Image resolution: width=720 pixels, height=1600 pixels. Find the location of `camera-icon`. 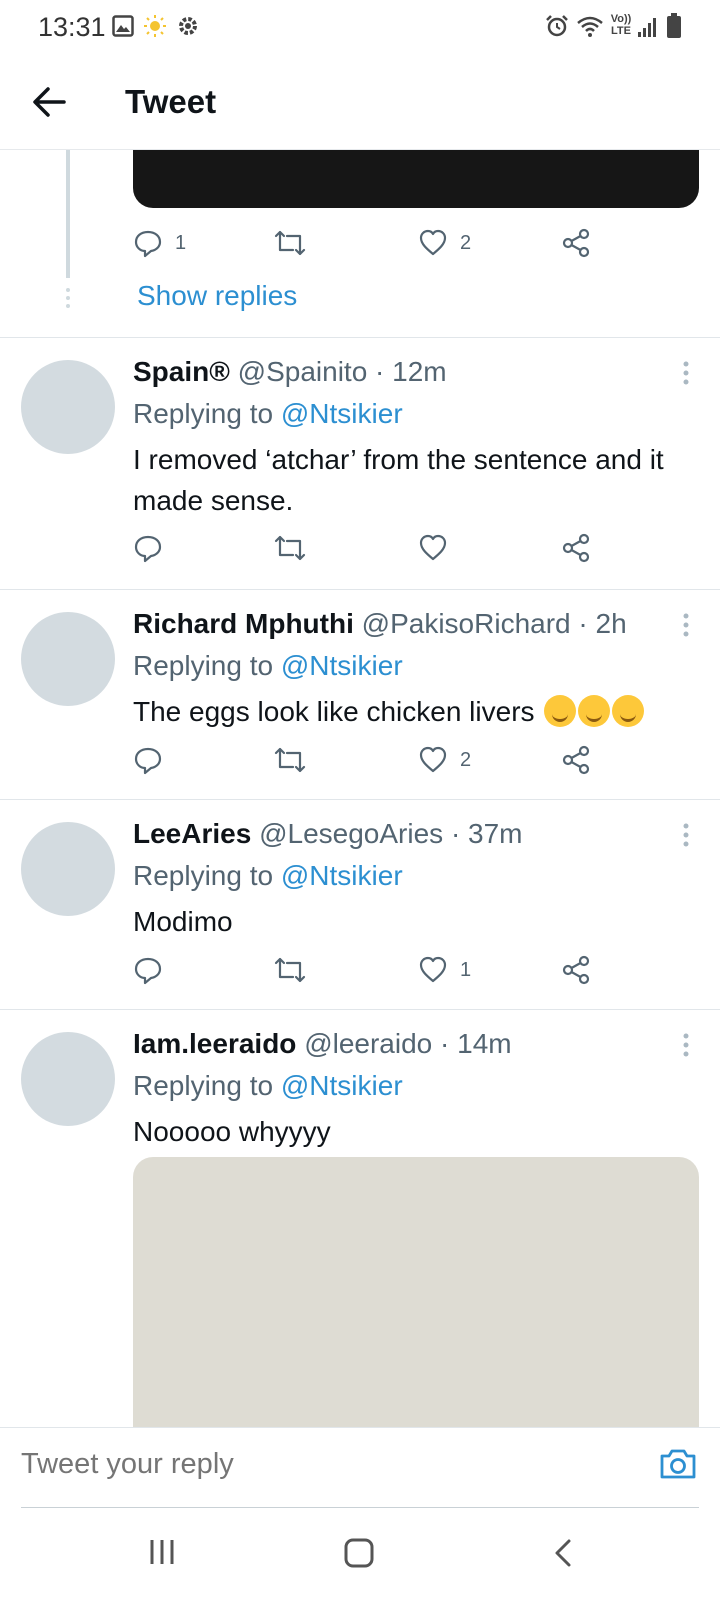

camera-icon is located at coordinates (678, 1464).